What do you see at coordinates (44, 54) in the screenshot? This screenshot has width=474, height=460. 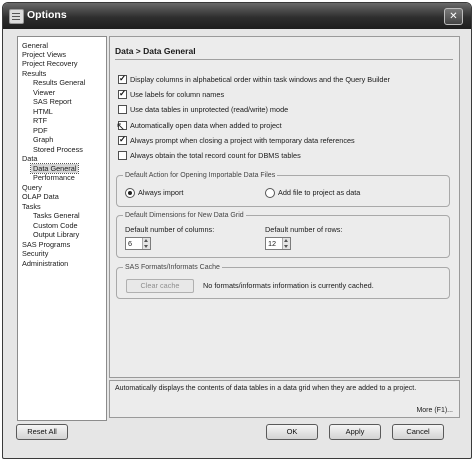 I see `tree-item-project-views: Project Views` at bounding box center [44, 54].